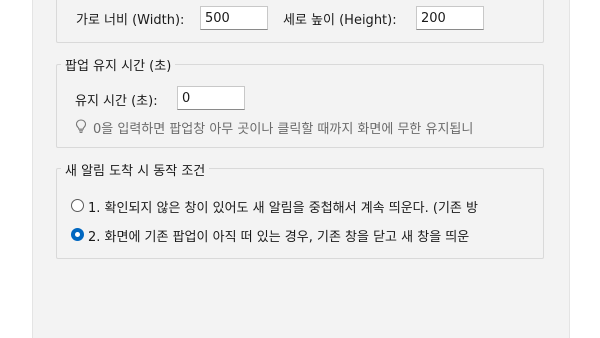  Describe the element at coordinates (211, 98) in the screenshot. I see `duration-input` at that location.